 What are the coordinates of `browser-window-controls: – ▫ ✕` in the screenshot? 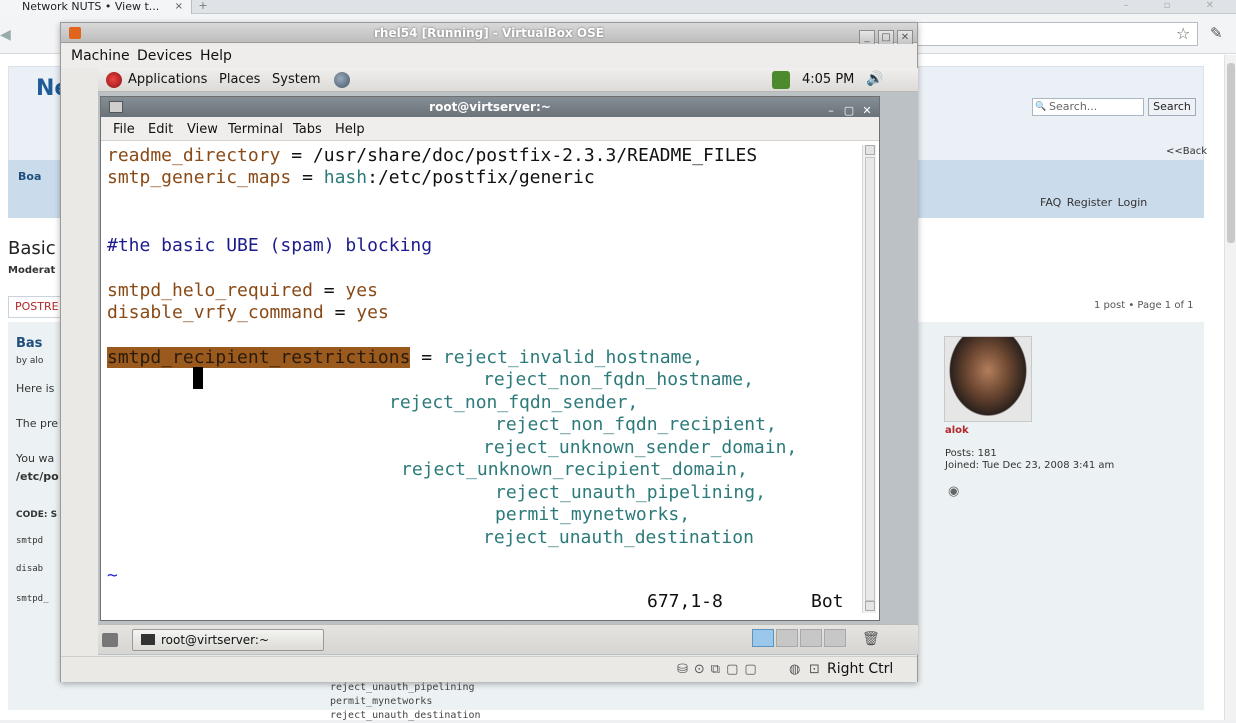 It's located at (1176, 5).